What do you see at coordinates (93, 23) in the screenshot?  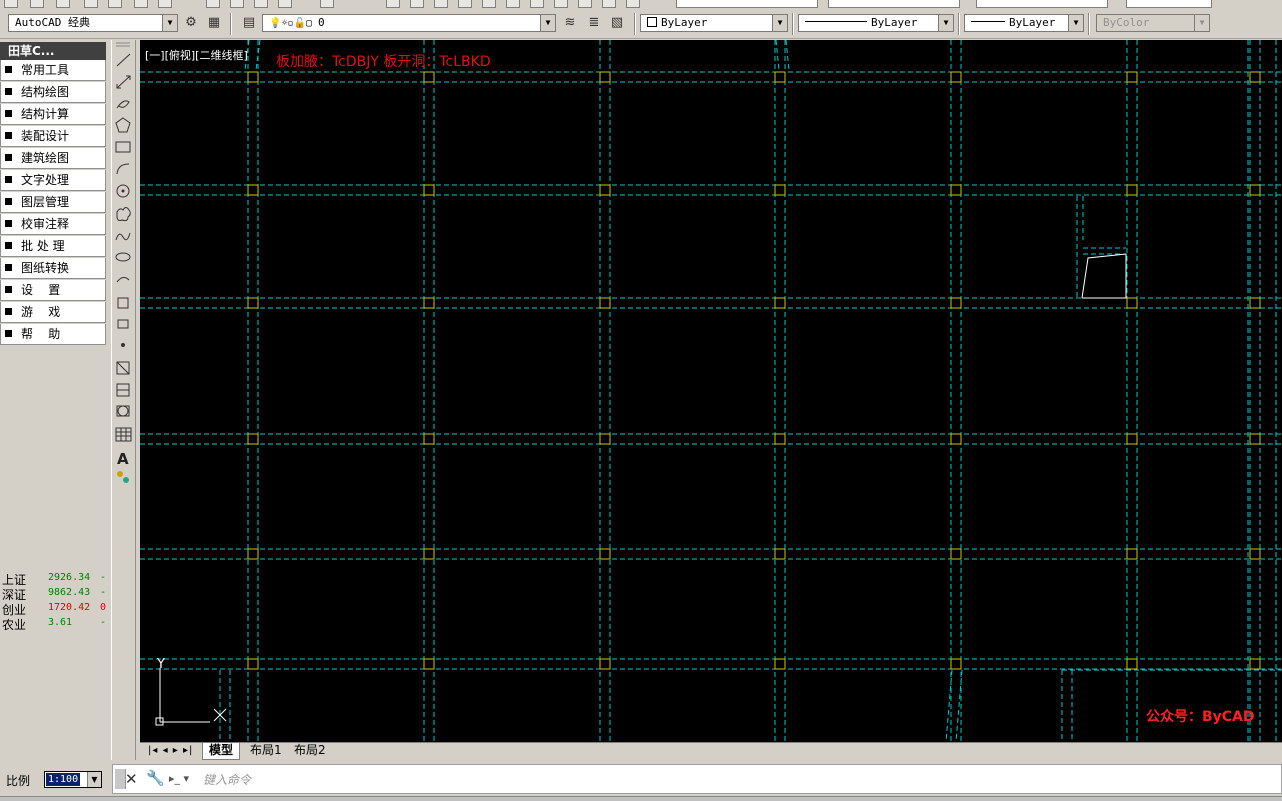 I see `workspace-select: AutoCAD 经典 ▼` at bounding box center [93, 23].